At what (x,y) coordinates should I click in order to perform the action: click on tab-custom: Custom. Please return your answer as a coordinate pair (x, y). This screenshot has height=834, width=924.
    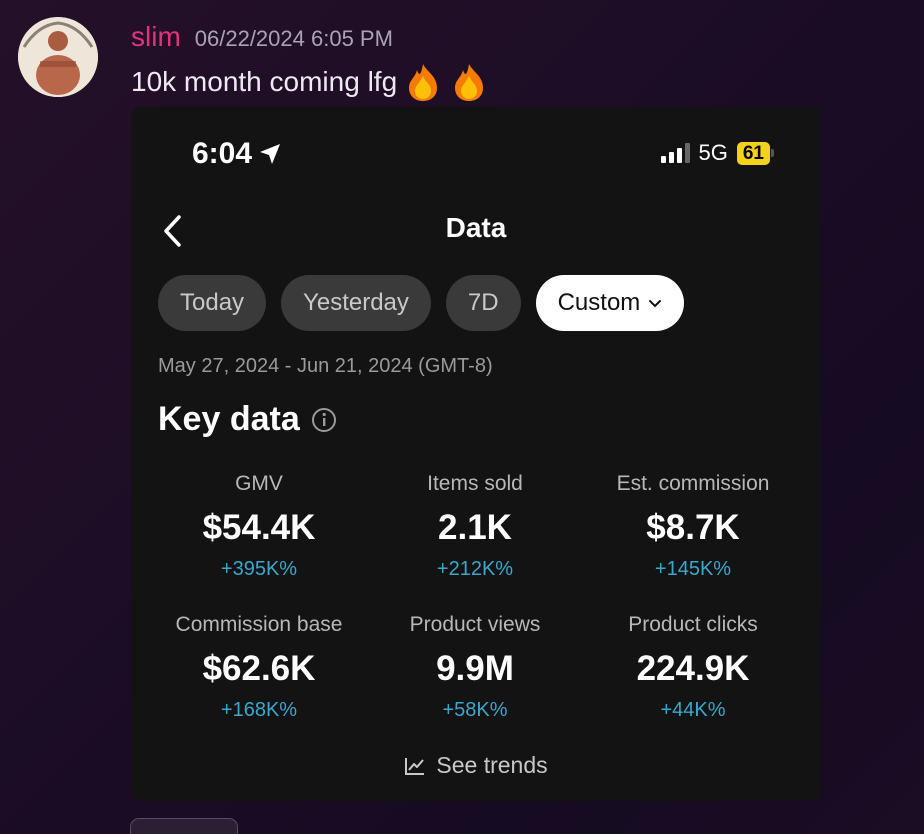
    Looking at the image, I should click on (610, 303).